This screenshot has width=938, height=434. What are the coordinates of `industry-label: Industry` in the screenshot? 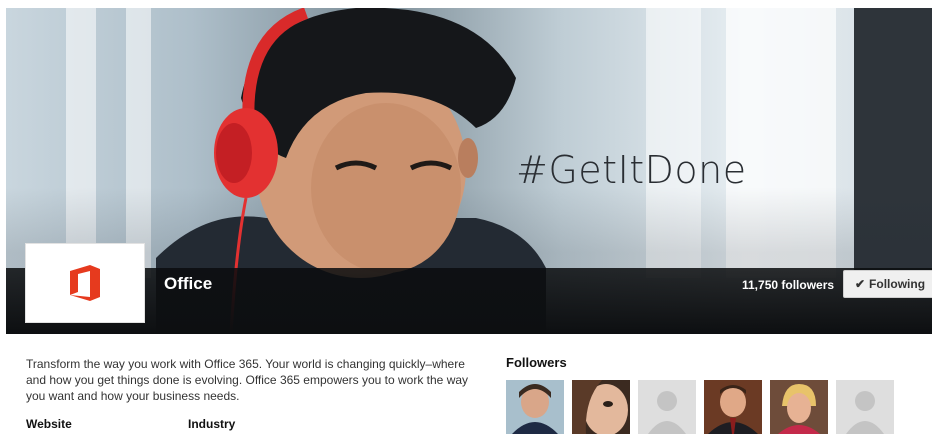 It's located at (212, 424).